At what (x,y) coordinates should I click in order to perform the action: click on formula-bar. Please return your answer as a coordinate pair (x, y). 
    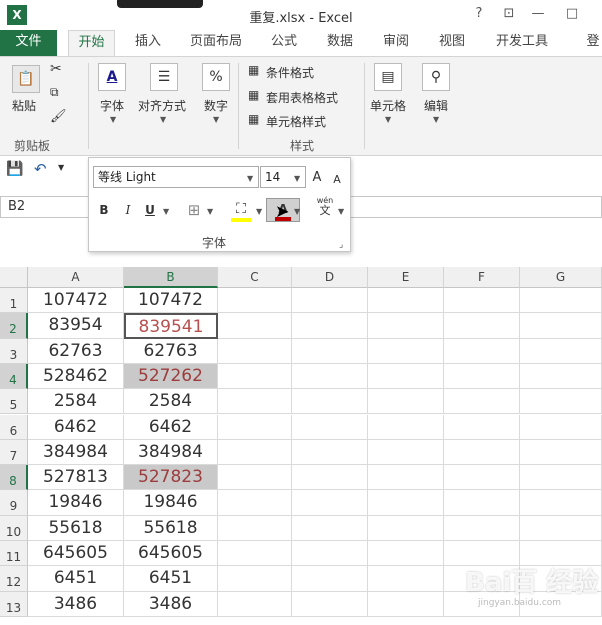
    Looking at the image, I should click on (476, 207).